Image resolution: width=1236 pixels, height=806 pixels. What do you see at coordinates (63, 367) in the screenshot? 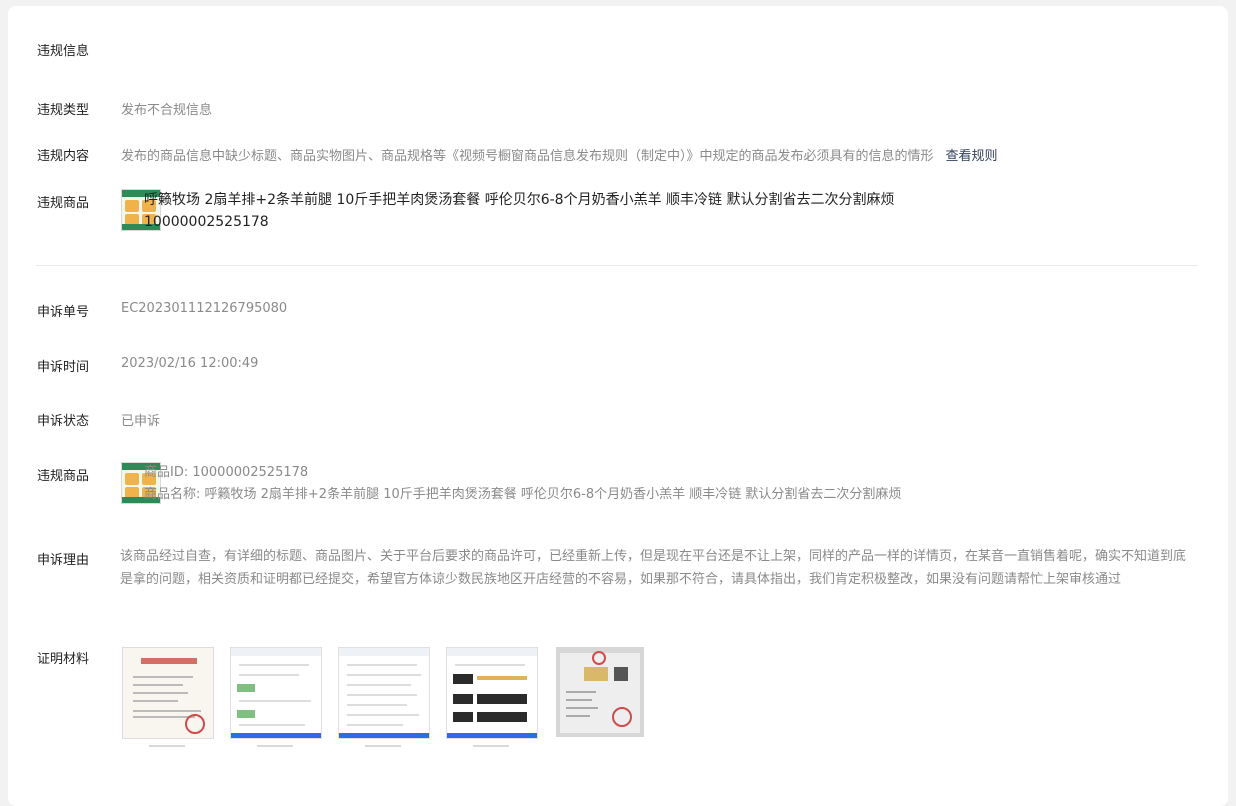
I see `appeal-time-label: 申诉时间` at bounding box center [63, 367].